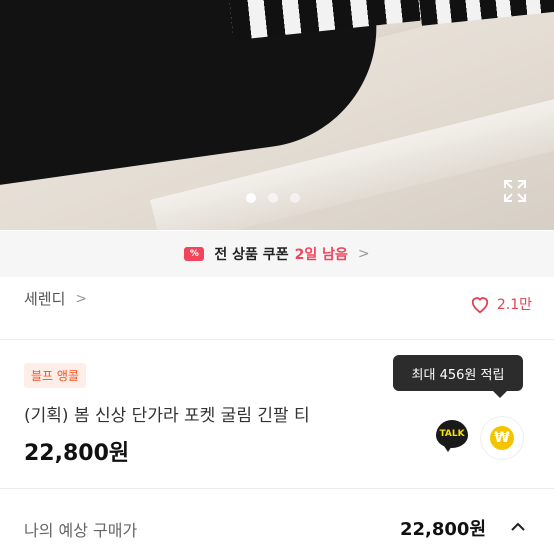  Describe the element at coordinates (251, 255) in the screenshot. I see `coupon-text: 전 상품 쿠폰` at that location.